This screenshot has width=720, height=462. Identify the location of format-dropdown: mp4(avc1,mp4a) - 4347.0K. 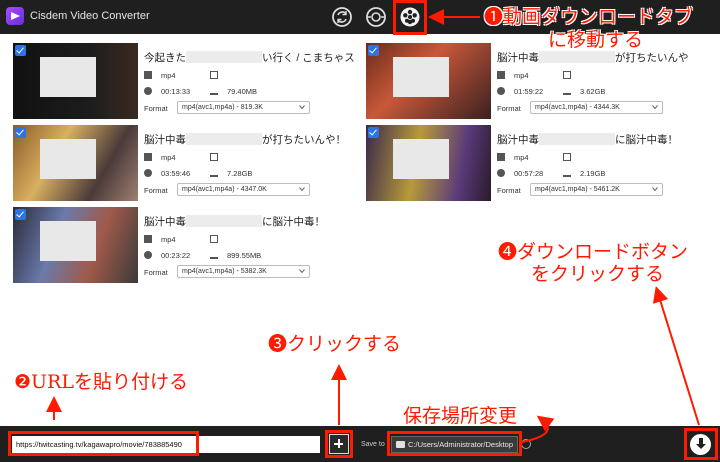
(243, 189).